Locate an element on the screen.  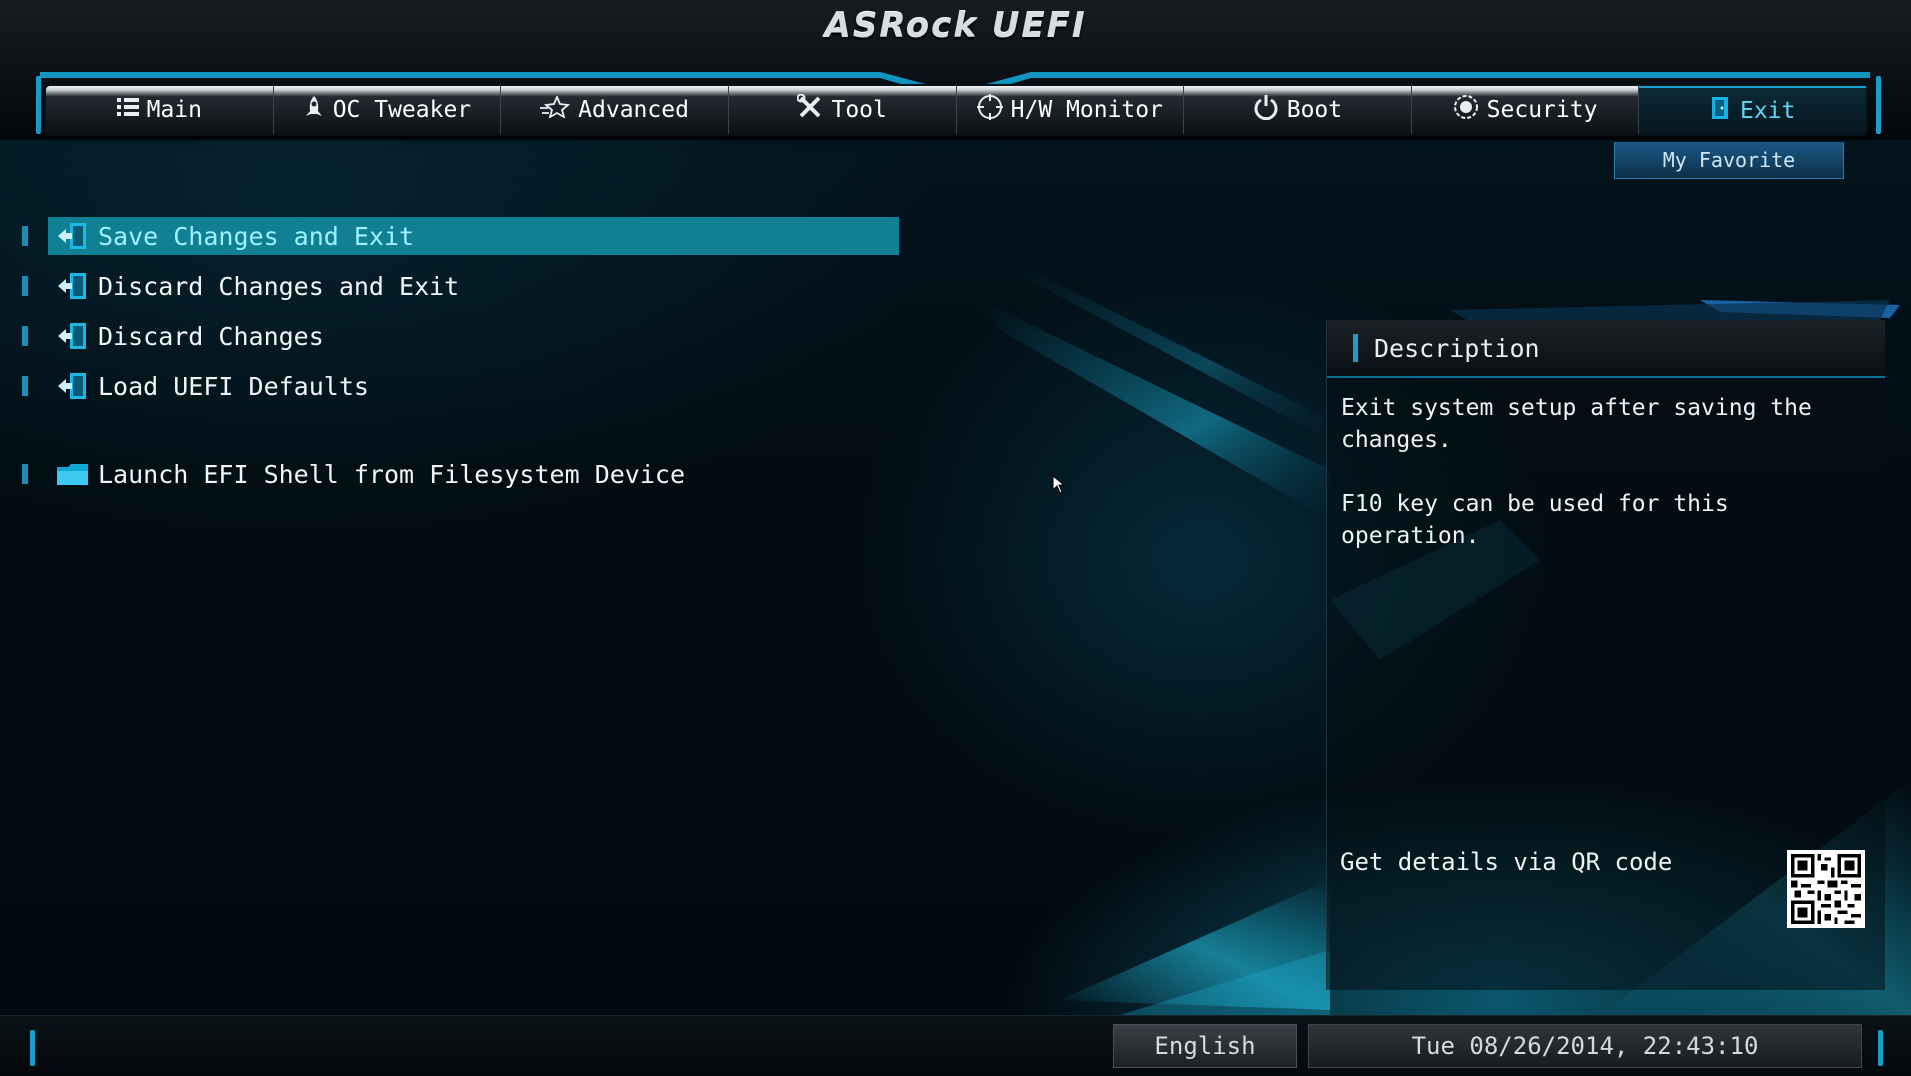
tab-boot: Boot is located at coordinates (1298, 110).